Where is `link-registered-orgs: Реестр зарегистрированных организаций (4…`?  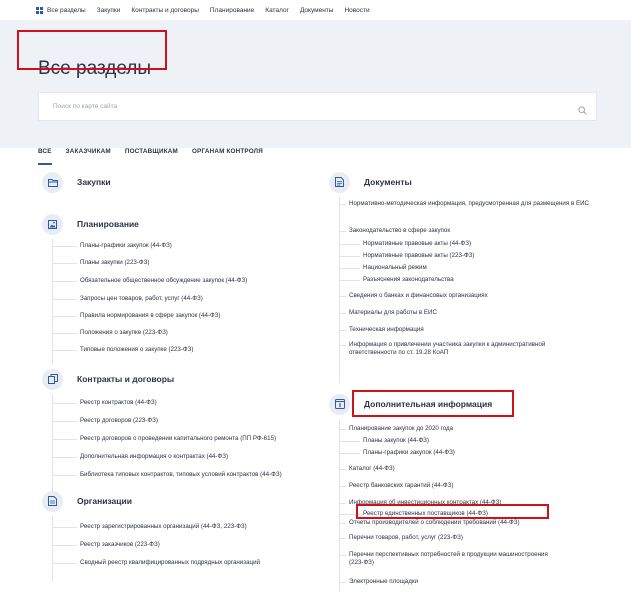
link-registered-orgs: Реестр зарегистрированных организаций (4… is located at coordinates (150, 527).